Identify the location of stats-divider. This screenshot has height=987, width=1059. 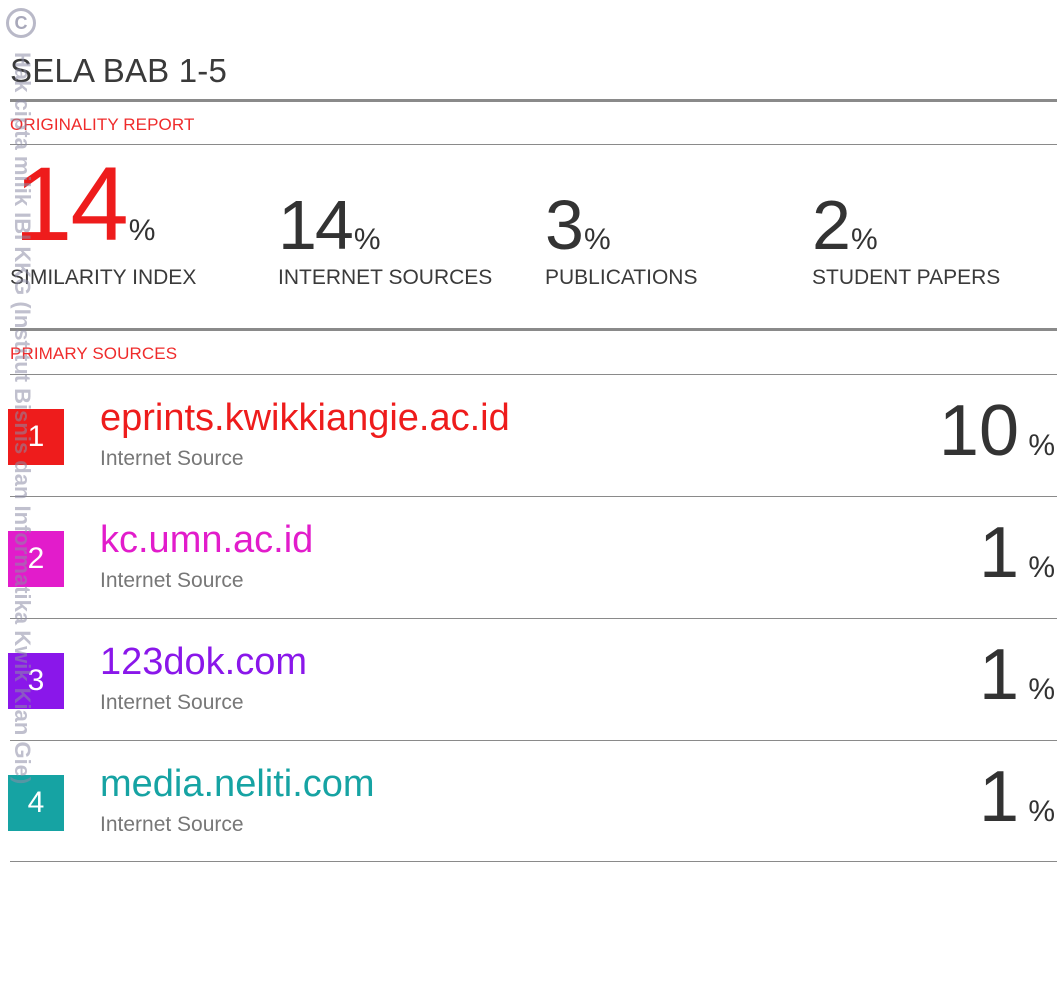
(533, 329).